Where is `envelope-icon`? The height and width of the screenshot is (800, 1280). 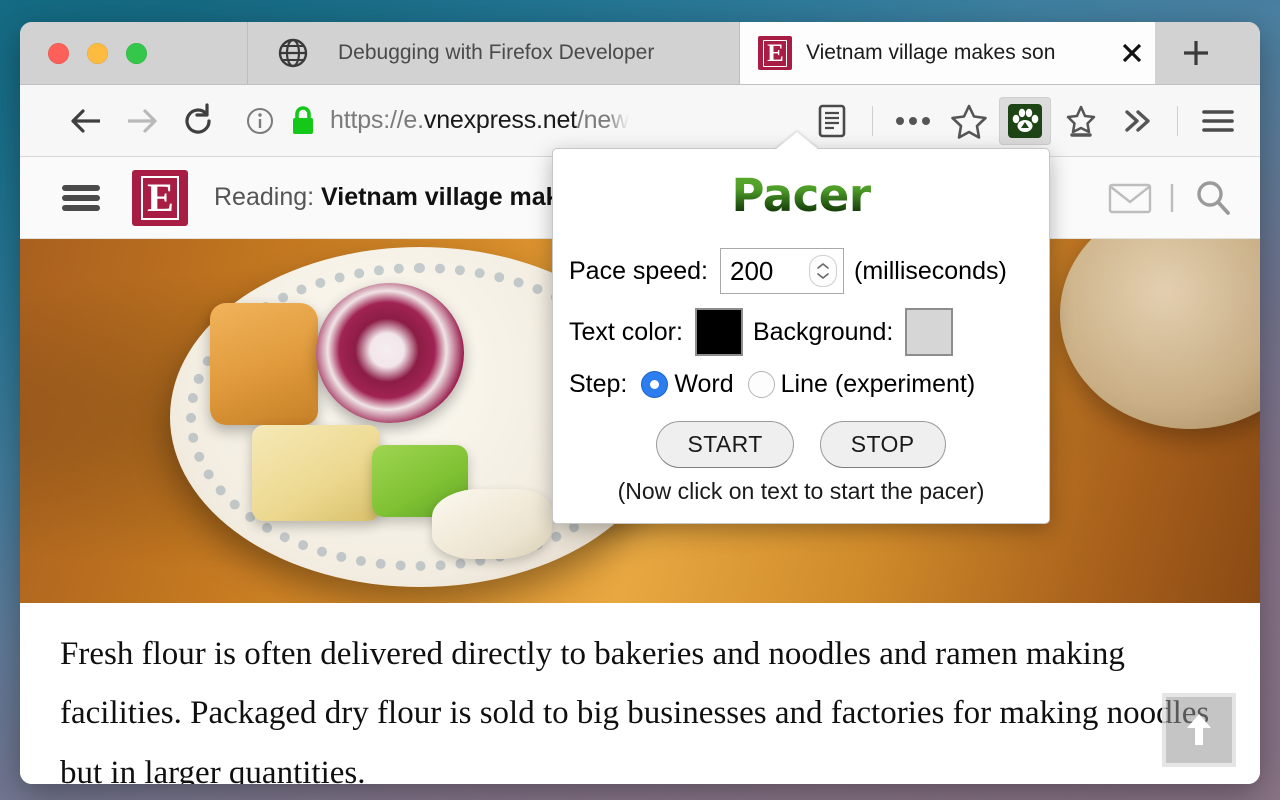 envelope-icon is located at coordinates (1130, 198).